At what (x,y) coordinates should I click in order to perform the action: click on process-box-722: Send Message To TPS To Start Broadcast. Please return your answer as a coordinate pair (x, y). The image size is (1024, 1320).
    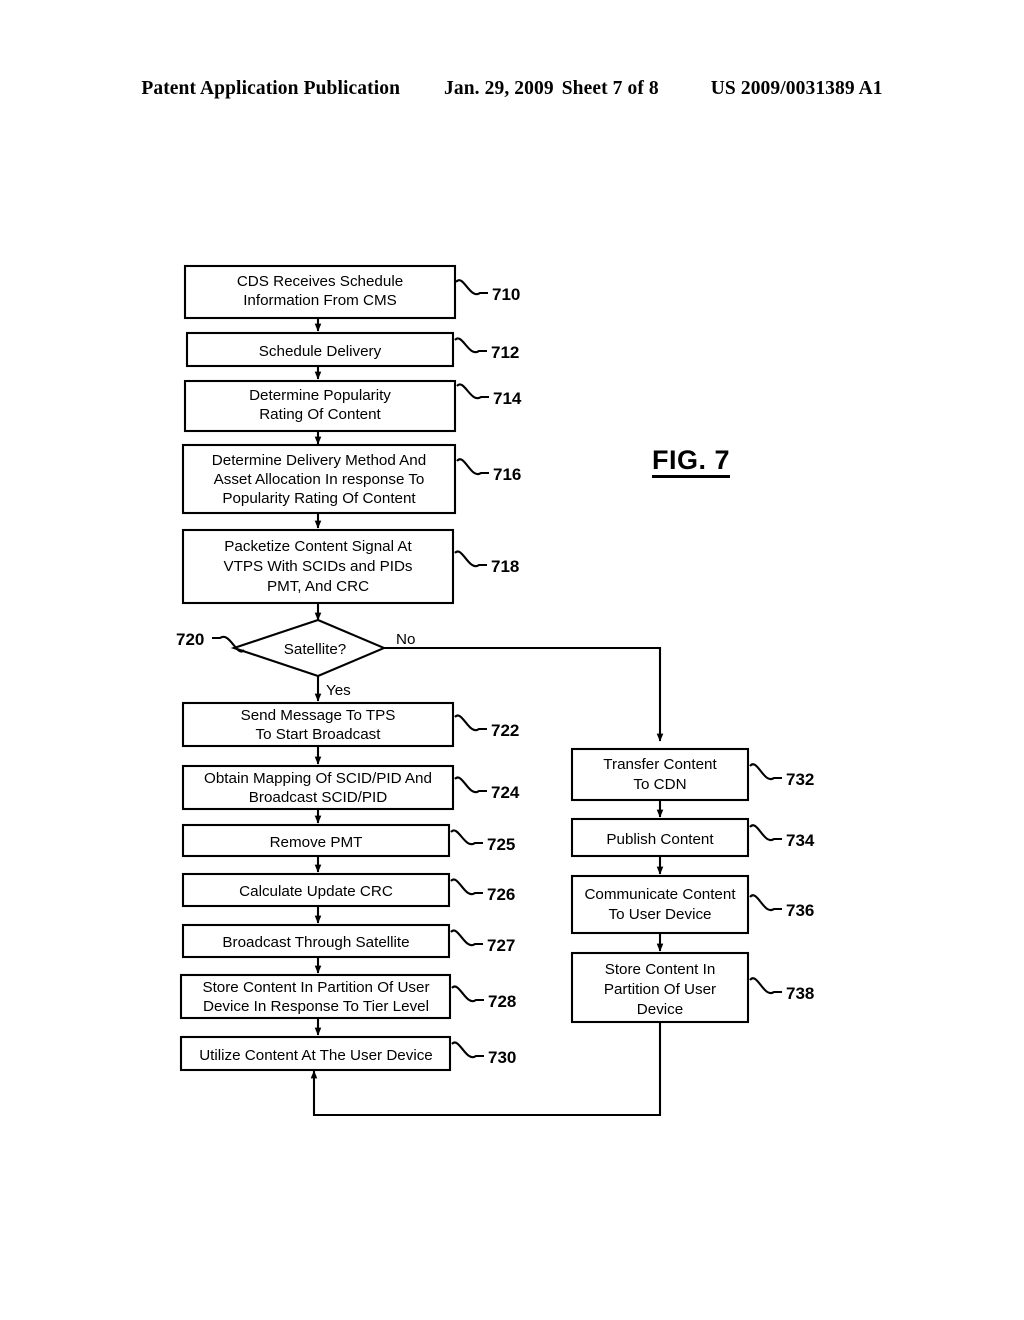
    Looking at the image, I should click on (318, 724).